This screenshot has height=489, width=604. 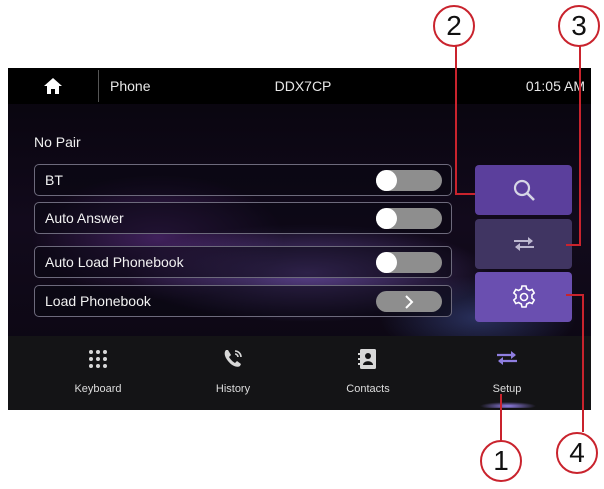 I want to click on callout-3: 3, so click(x=579, y=26).